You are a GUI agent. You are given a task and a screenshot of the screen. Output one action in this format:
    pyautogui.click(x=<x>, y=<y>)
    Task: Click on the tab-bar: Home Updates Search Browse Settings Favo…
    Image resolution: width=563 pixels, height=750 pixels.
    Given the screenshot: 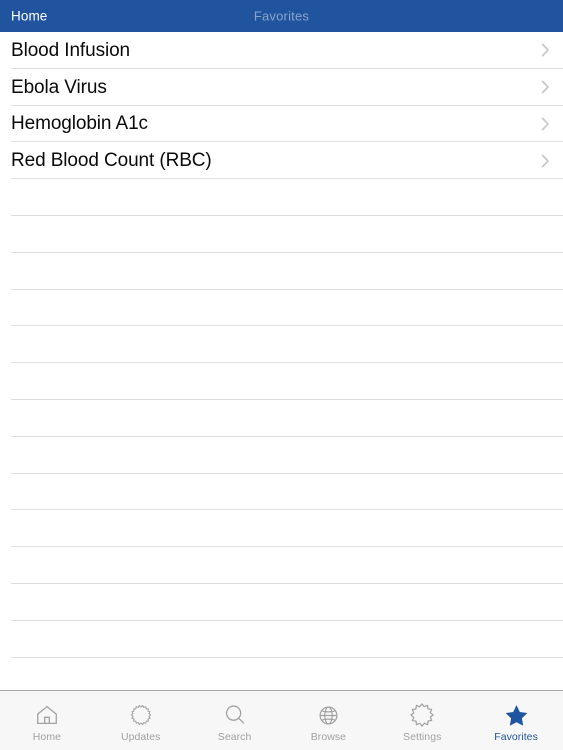 What is the action you would take?
    pyautogui.click(x=281, y=720)
    